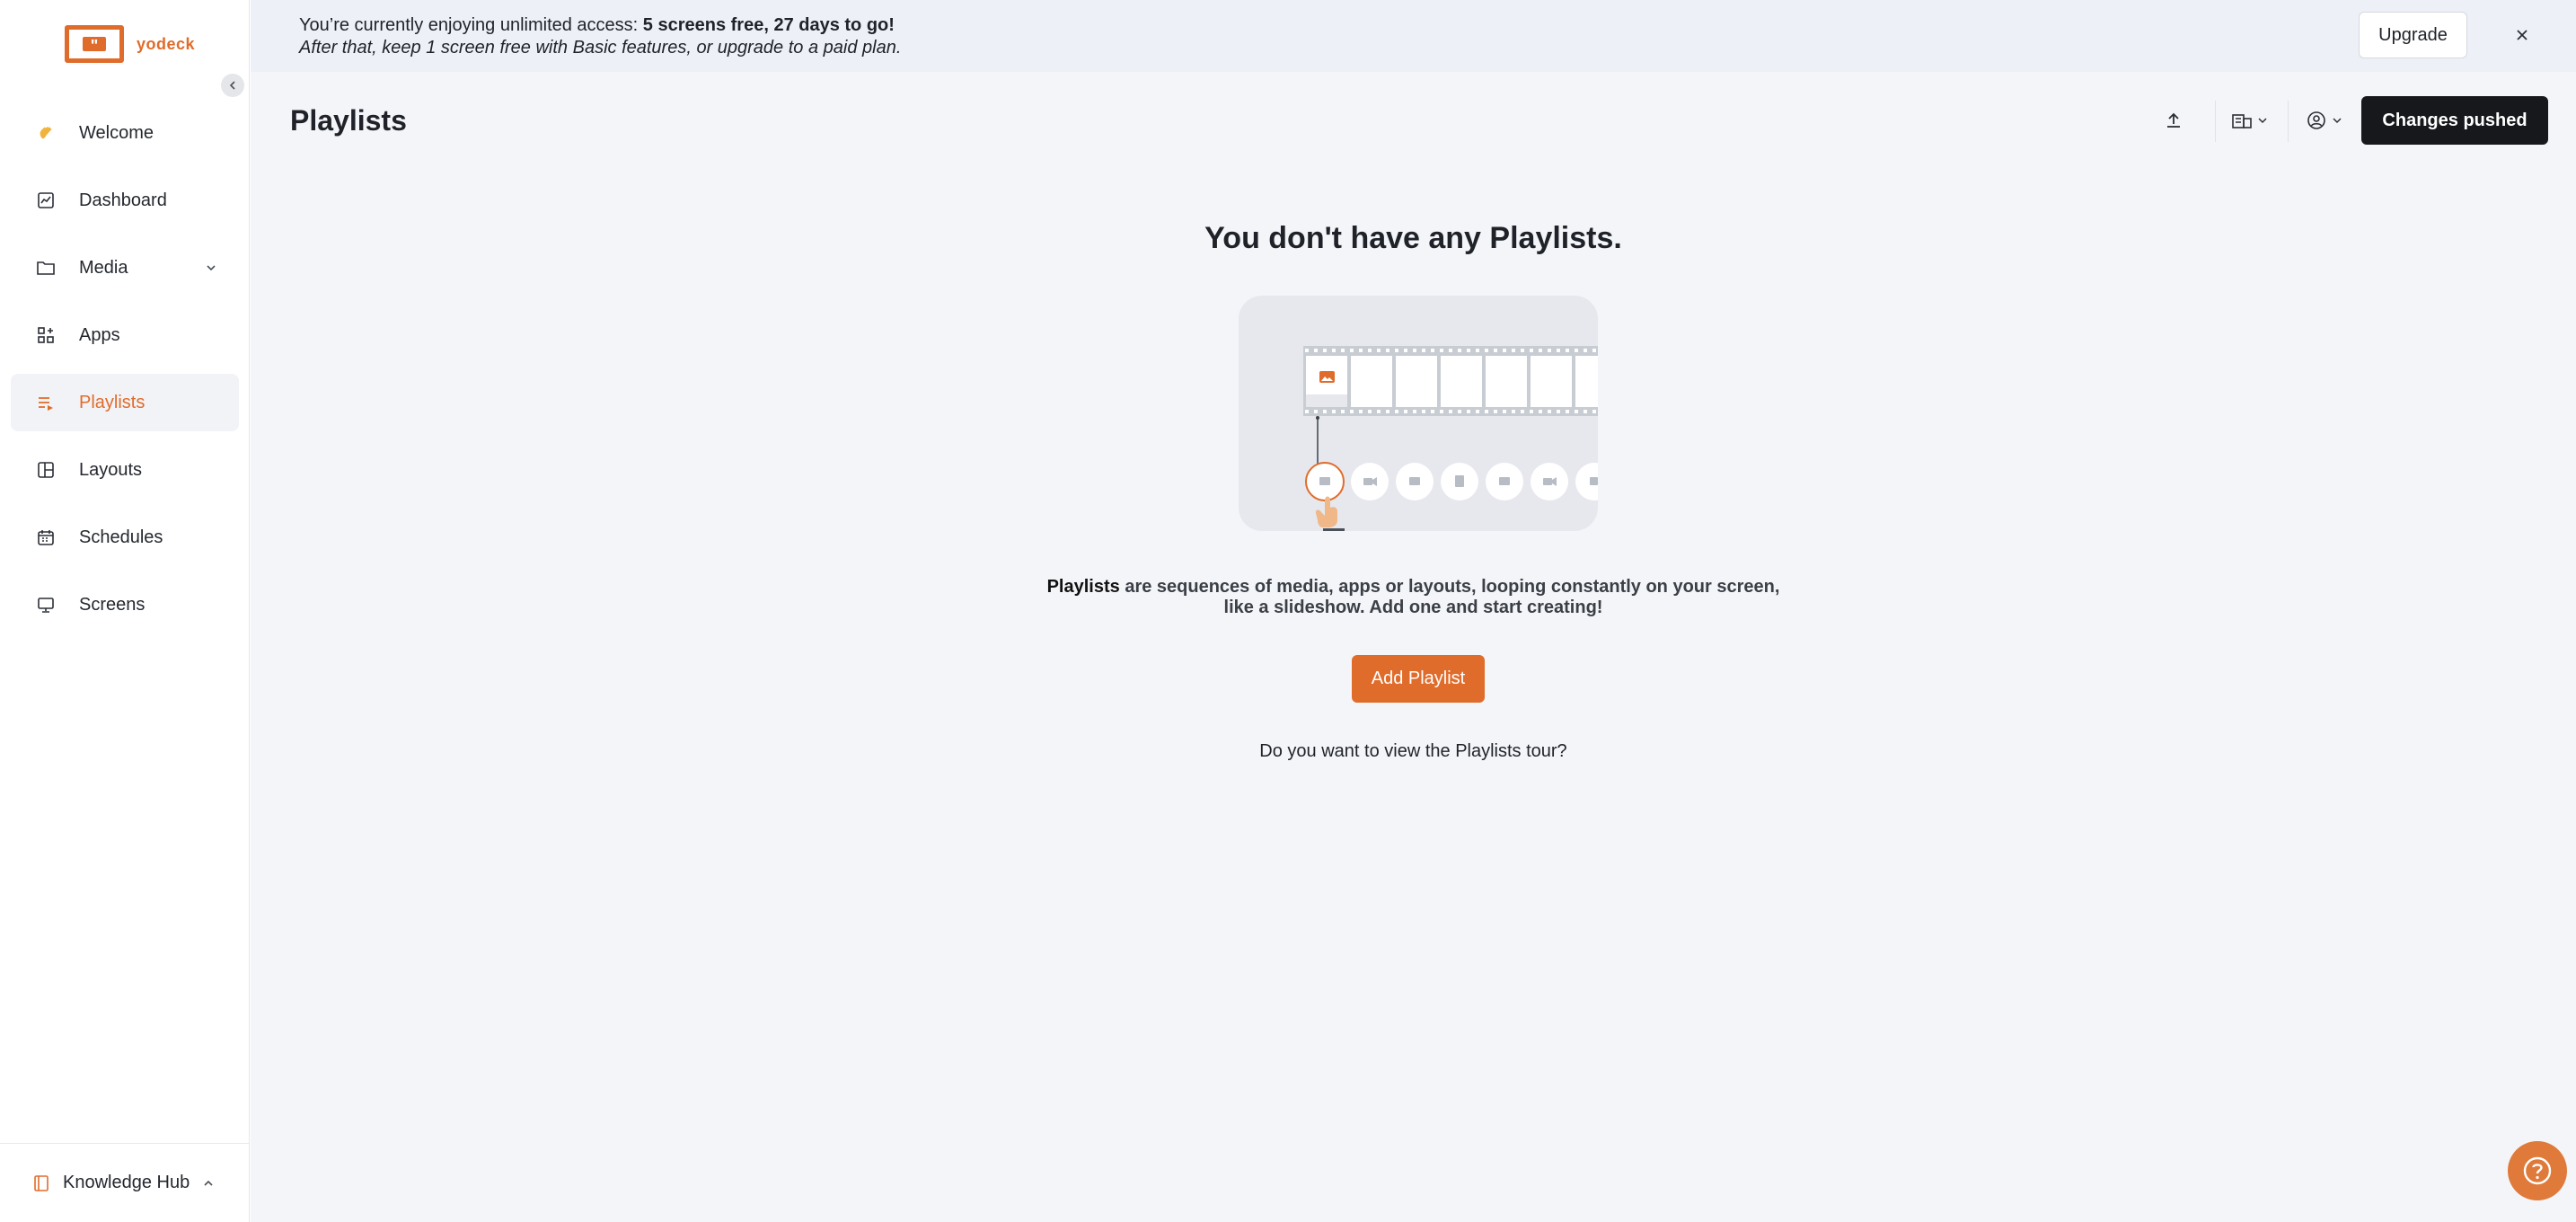 This screenshot has width=2576, height=1222. I want to click on sidebar-item-welcome: Welcome, so click(125, 133).